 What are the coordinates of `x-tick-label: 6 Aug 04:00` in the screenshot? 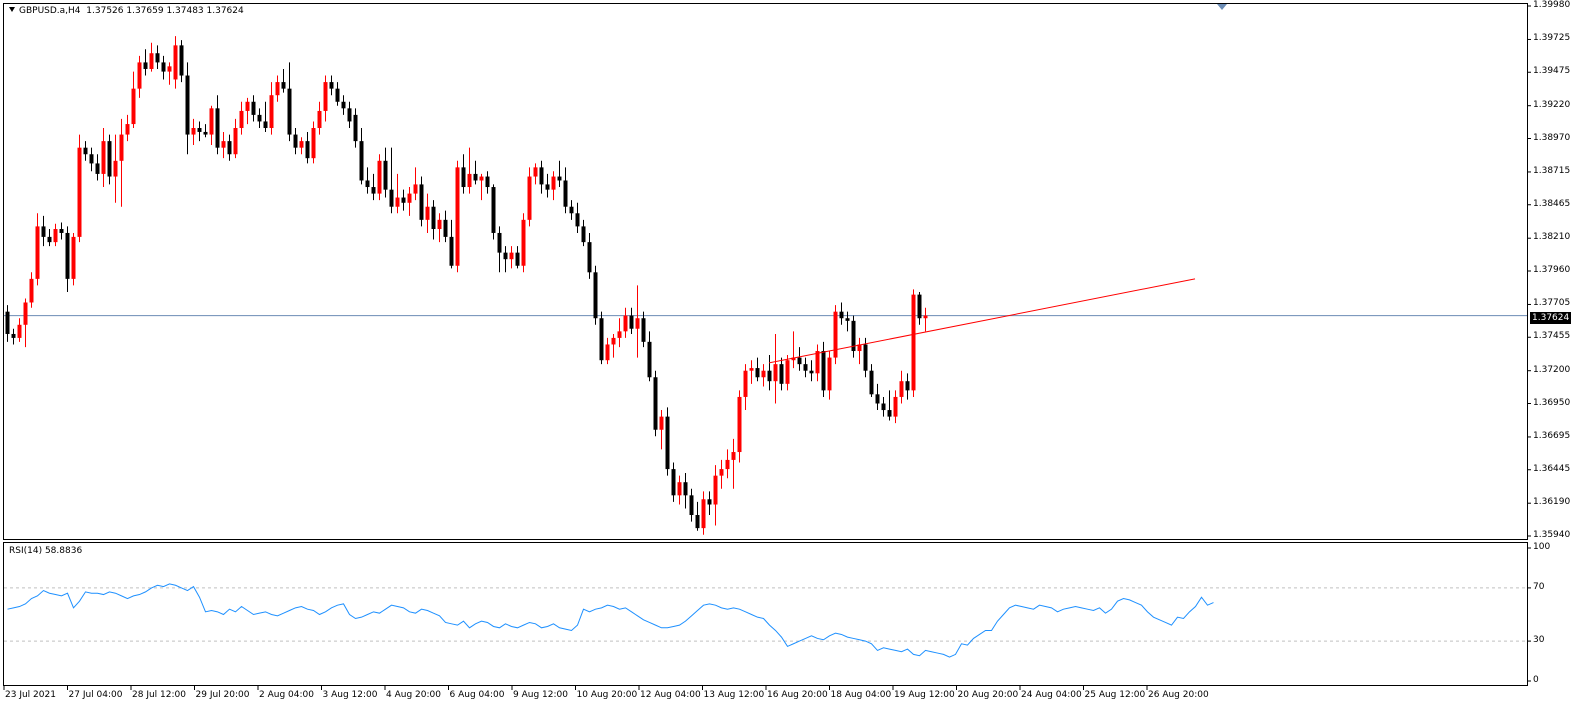 It's located at (477, 695).